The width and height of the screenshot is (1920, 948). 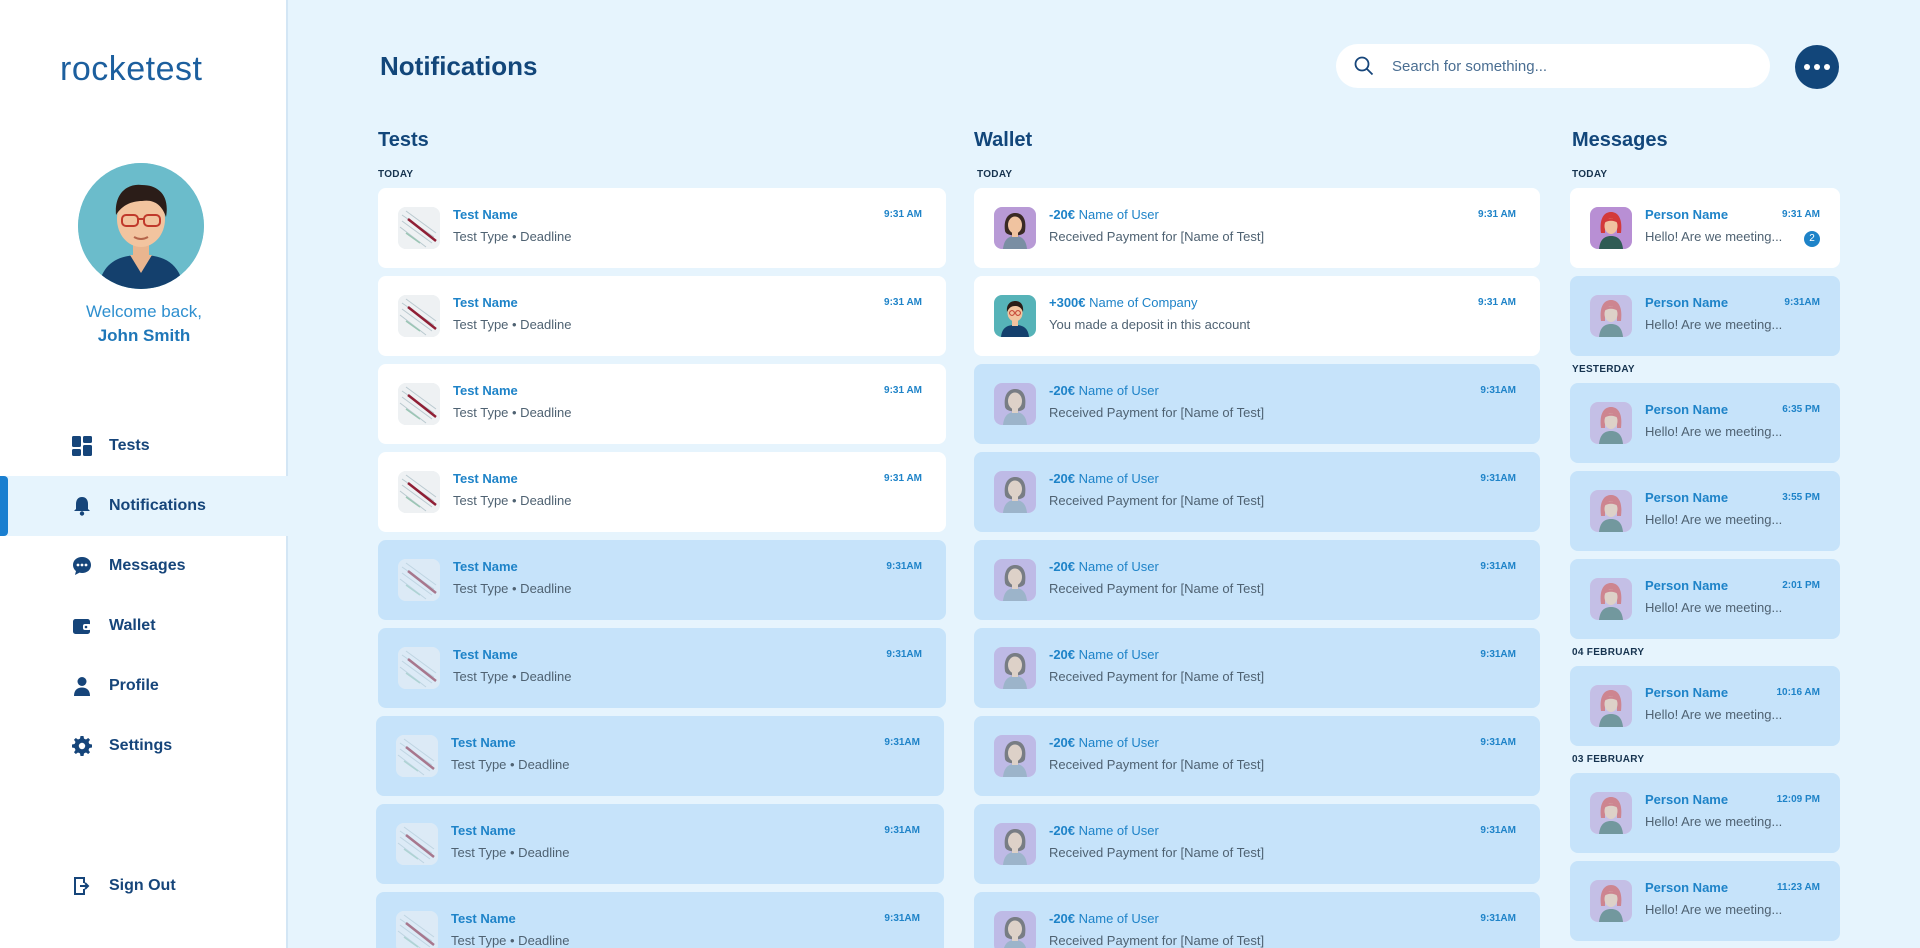 What do you see at coordinates (144, 311) in the screenshot?
I see `welcome-text: Welcome back,` at bounding box center [144, 311].